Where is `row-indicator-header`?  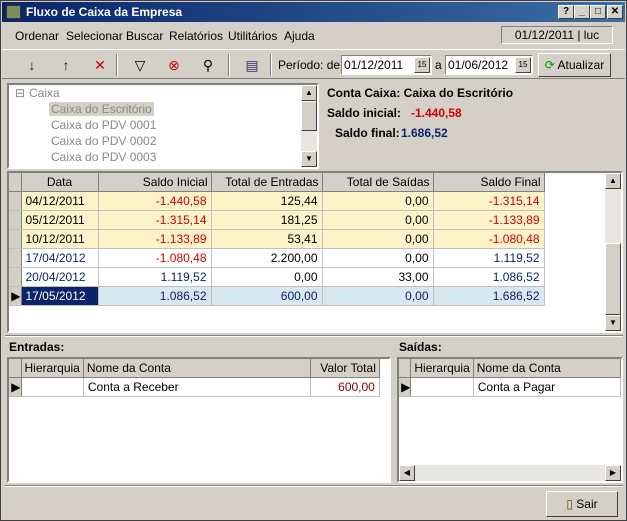
row-indicator-header is located at coordinates (405, 368).